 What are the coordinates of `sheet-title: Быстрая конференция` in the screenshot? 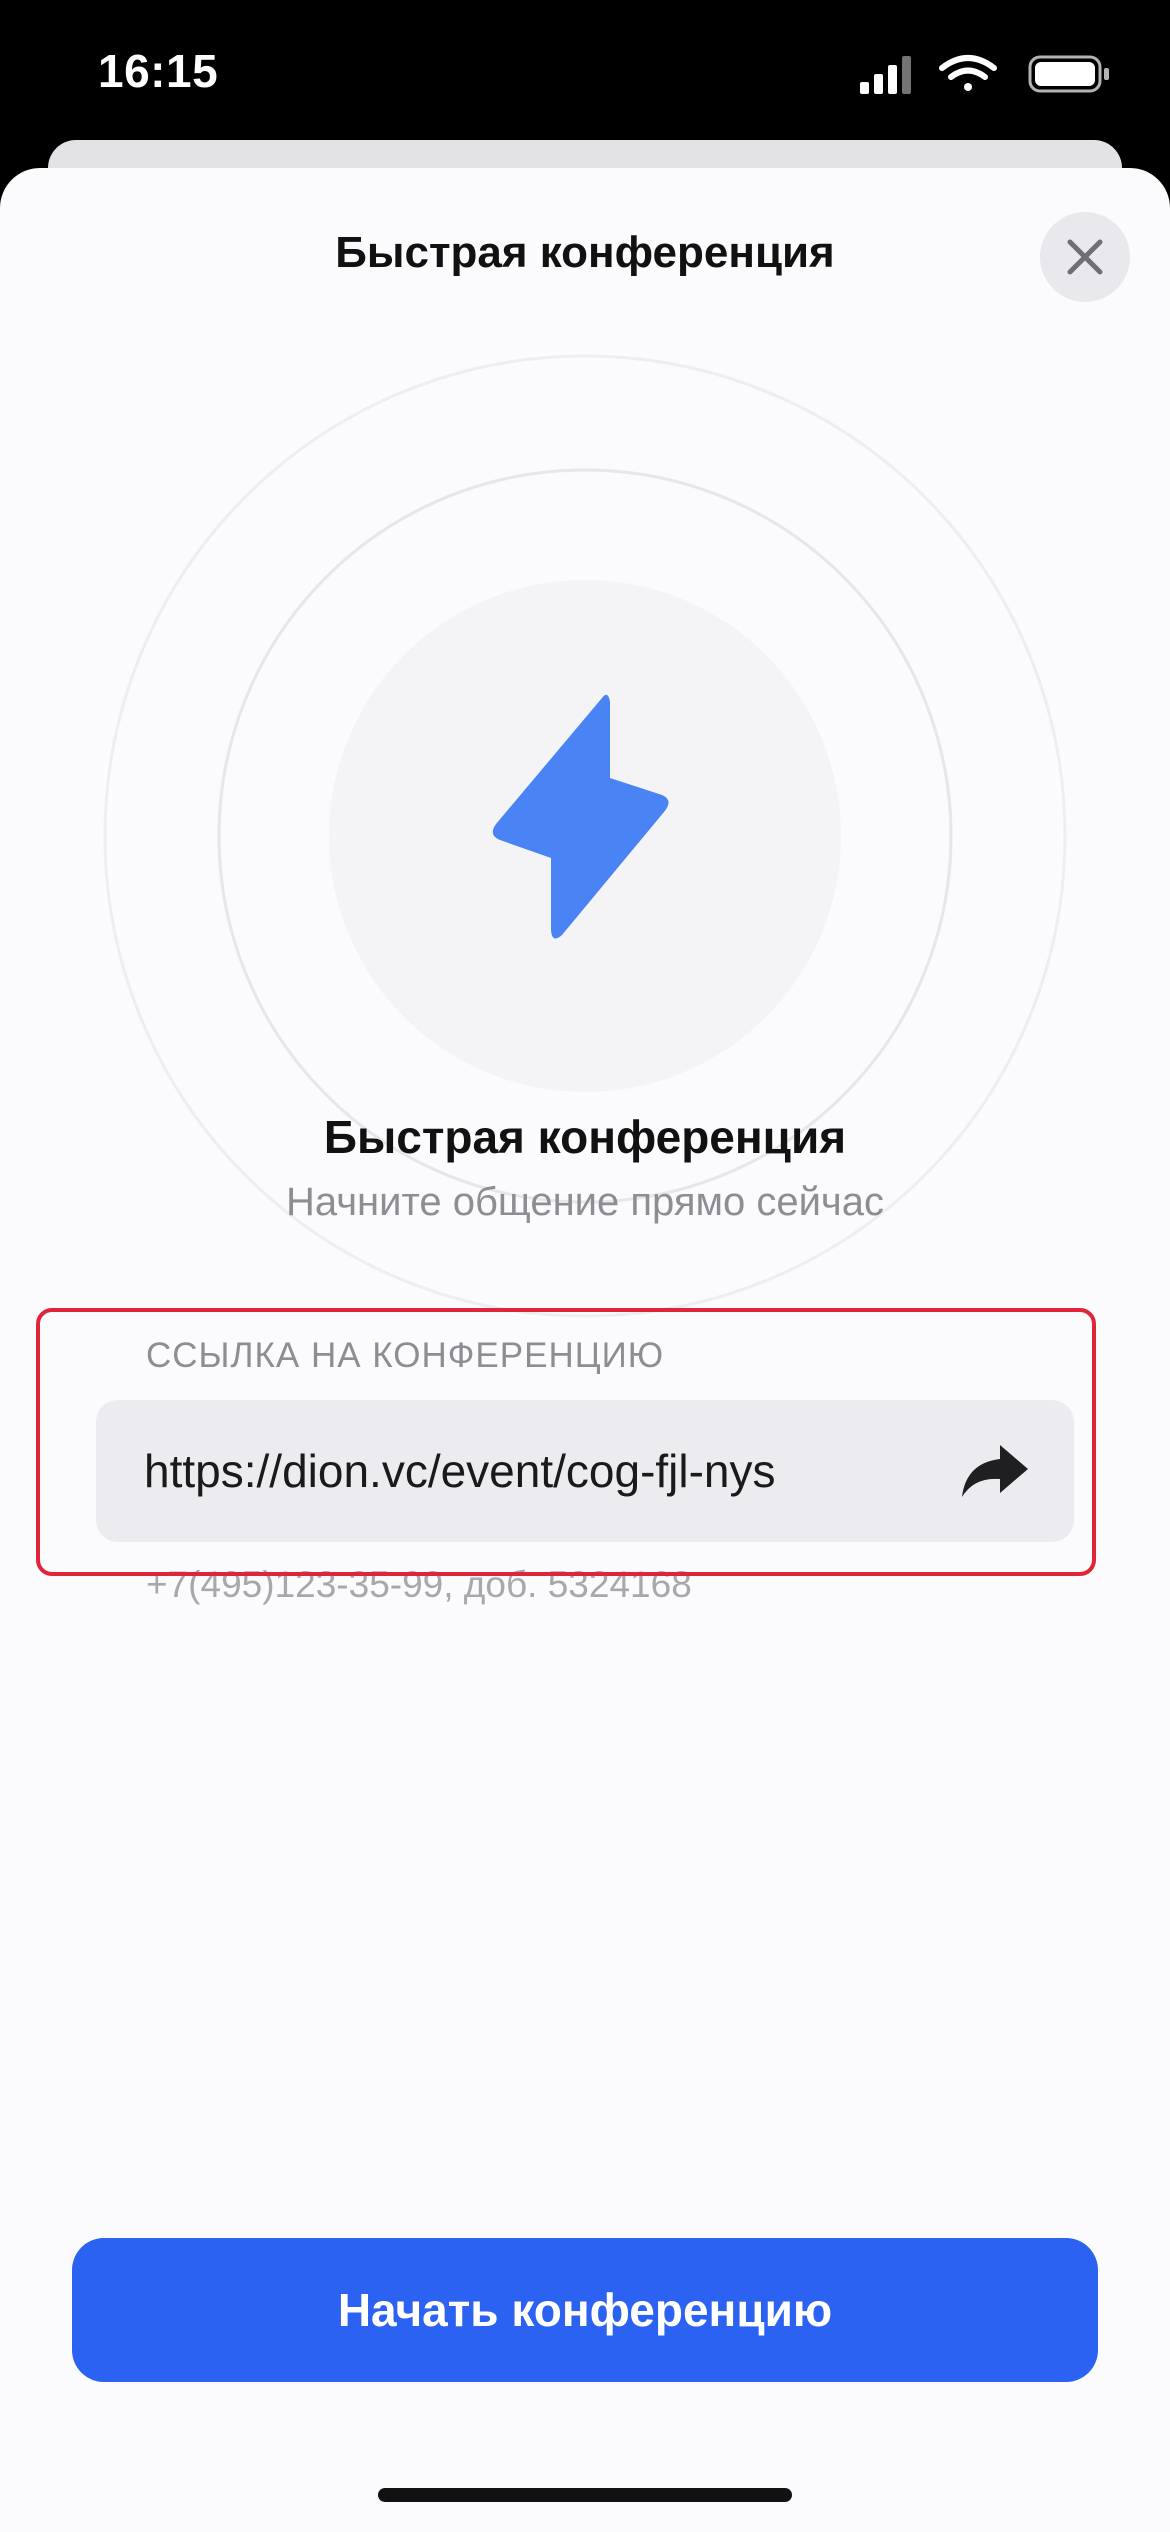 It's located at (585, 252).